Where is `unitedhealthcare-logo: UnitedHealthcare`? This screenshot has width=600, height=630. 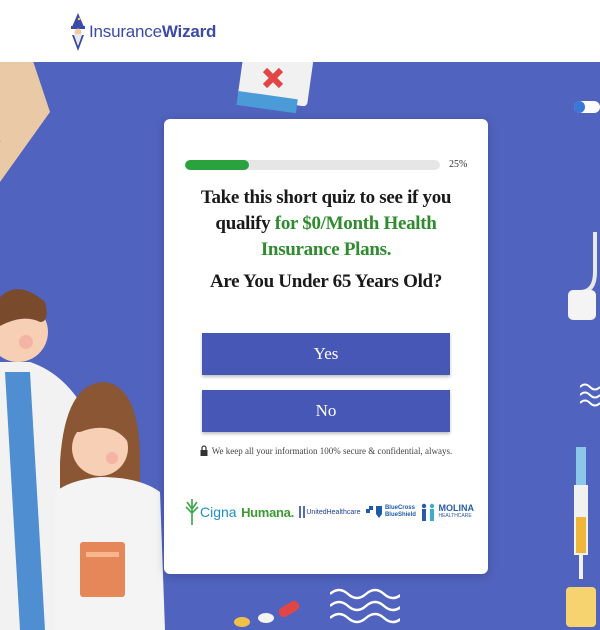
unitedhealthcare-logo: UnitedHealthcare is located at coordinates (329, 512).